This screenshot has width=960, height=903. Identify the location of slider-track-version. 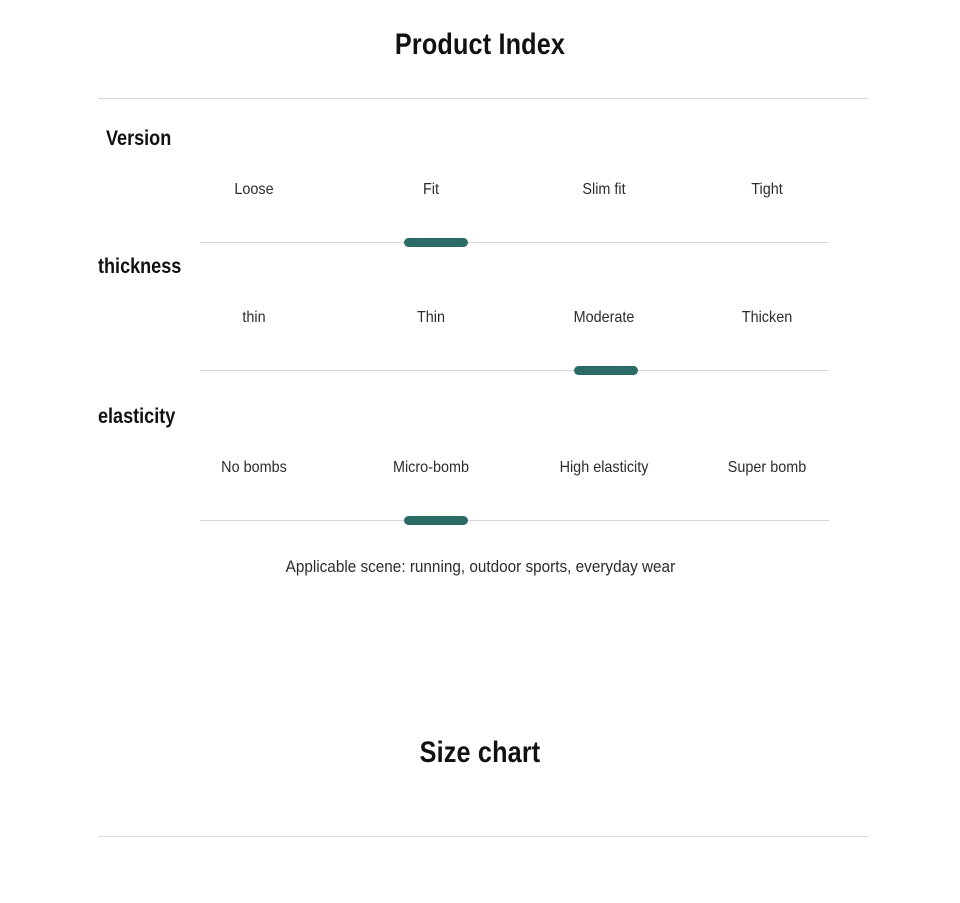
(514, 242).